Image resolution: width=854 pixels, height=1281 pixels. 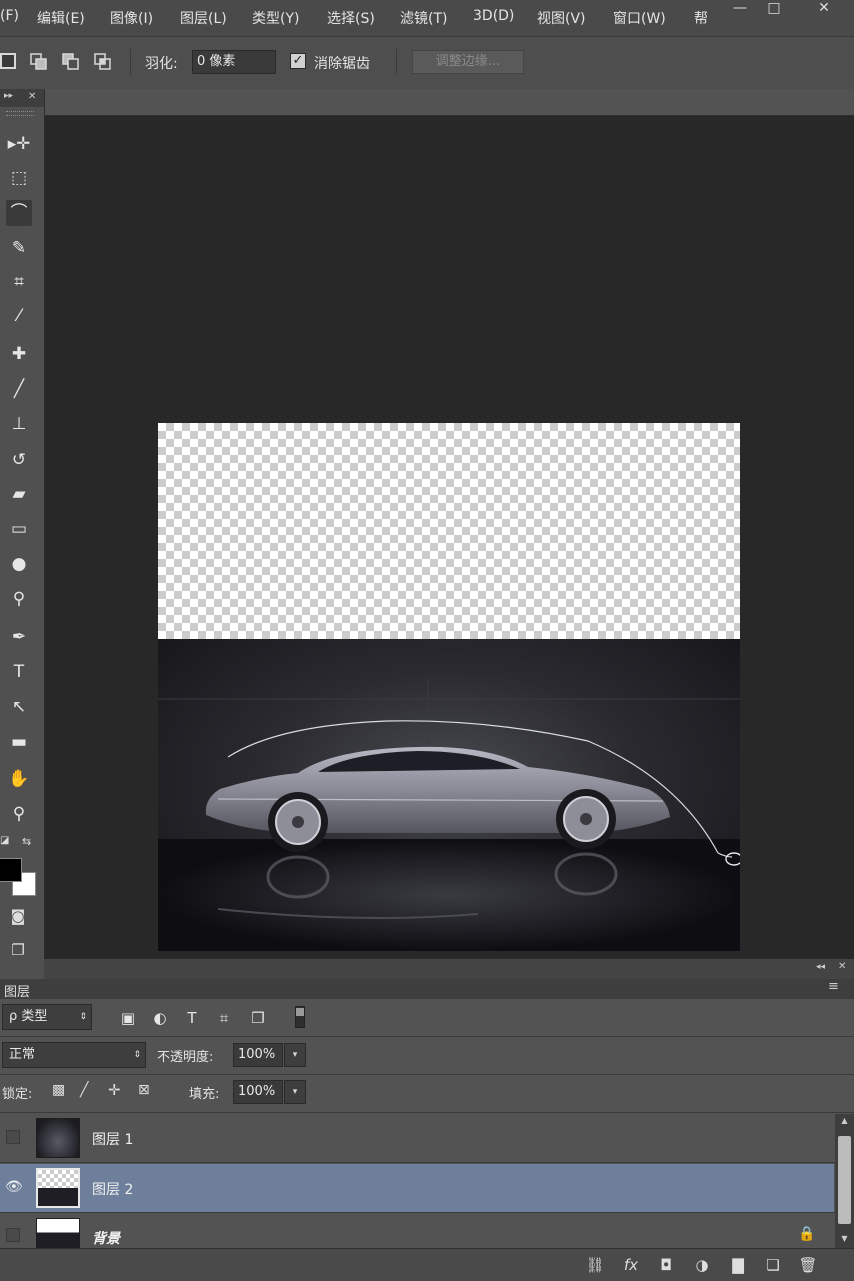 What do you see at coordinates (666, 1265) in the screenshot?
I see `add-mask-icon: ◘` at bounding box center [666, 1265].